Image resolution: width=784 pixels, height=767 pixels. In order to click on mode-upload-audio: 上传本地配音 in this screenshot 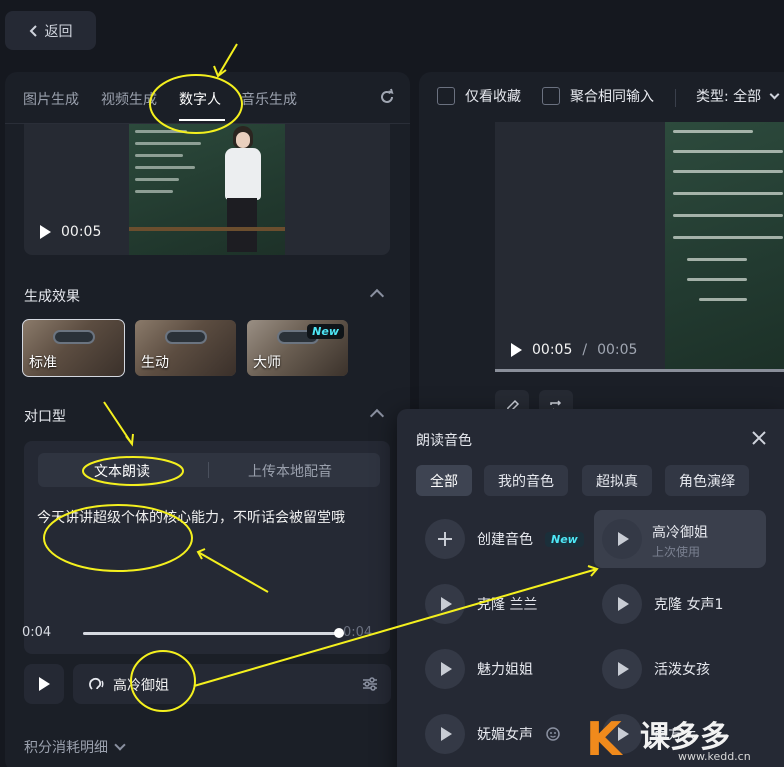, I will do `click(290, 471)`.